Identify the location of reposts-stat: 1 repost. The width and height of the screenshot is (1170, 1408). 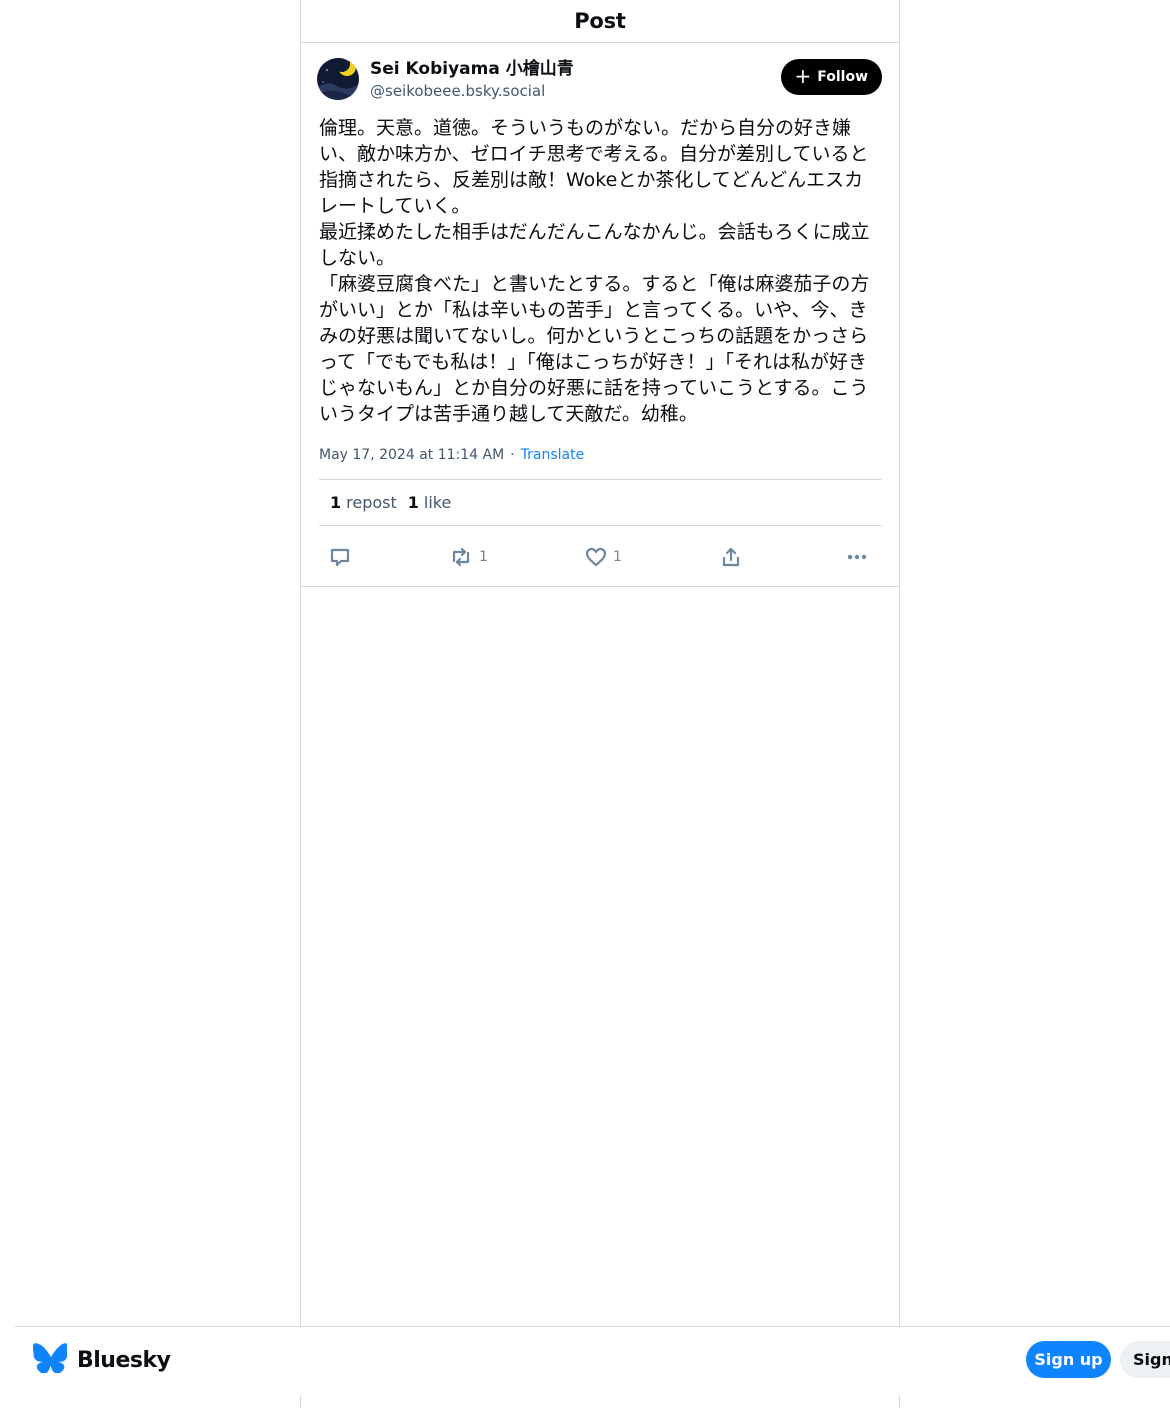
(363, 502).